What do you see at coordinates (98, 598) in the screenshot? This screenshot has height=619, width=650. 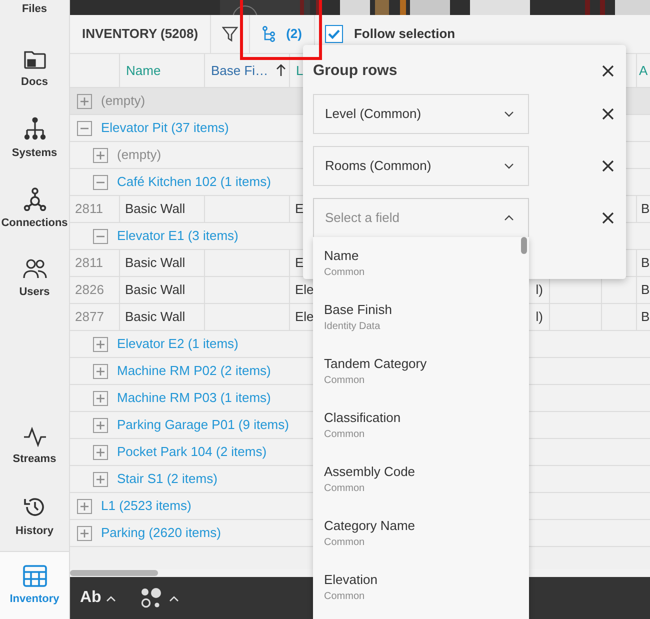 I see `text-style-button: Ab` at bounding box center [98, 598].